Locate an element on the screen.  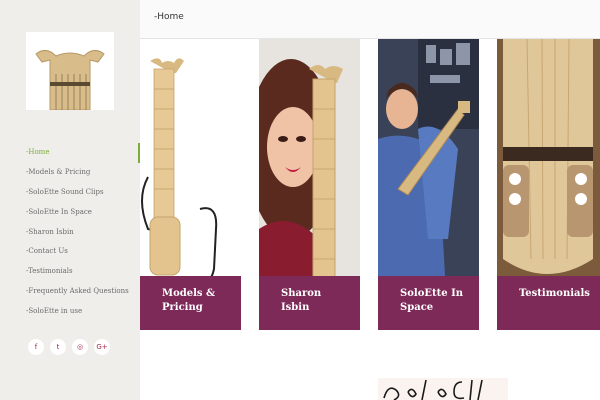
nav-item-testimonials: -Testimonials is located at coordinates (70, 272).